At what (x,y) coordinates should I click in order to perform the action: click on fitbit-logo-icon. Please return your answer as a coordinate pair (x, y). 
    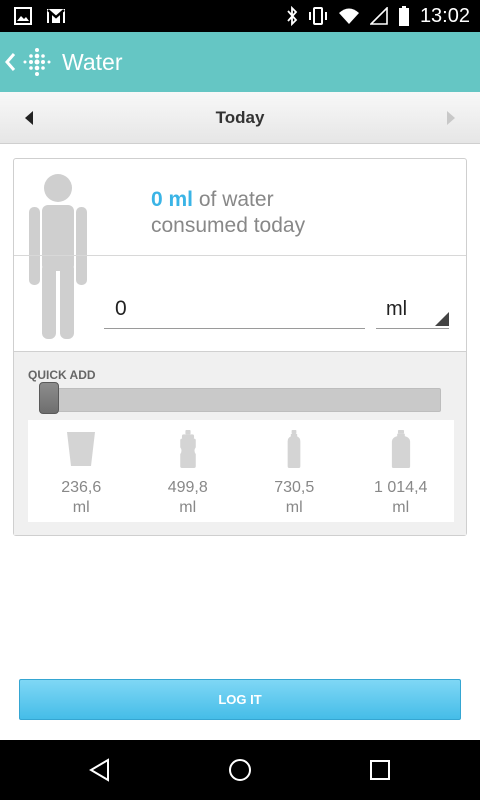
    Looking at the image, I should click on (37, 62).